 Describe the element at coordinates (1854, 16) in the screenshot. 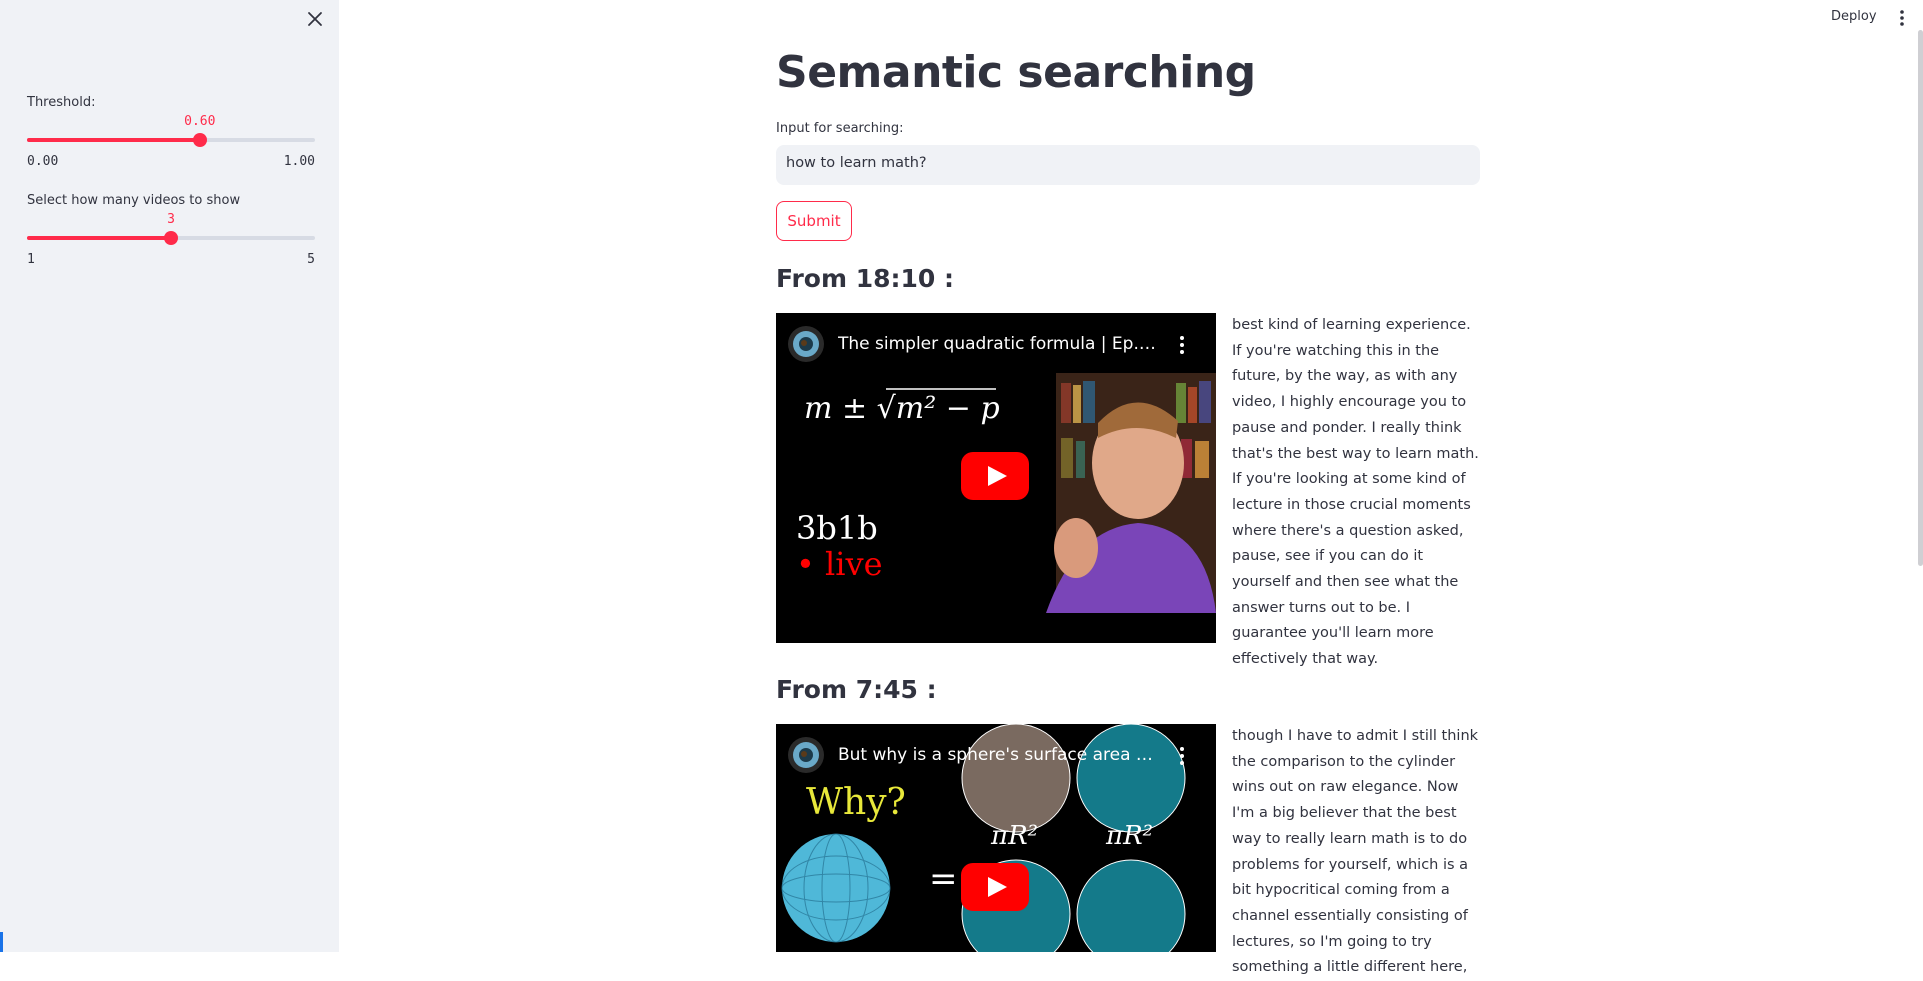

I see `deploy-button: Deploy` at that location.